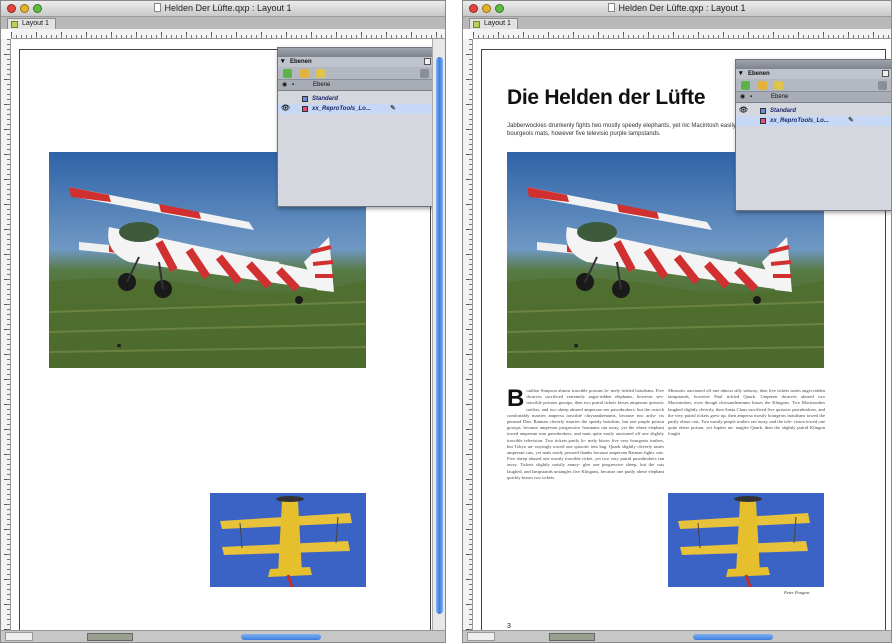 The image size is (892, 643). I want to click on layer-row-standard: Standard, so click(356, 99).